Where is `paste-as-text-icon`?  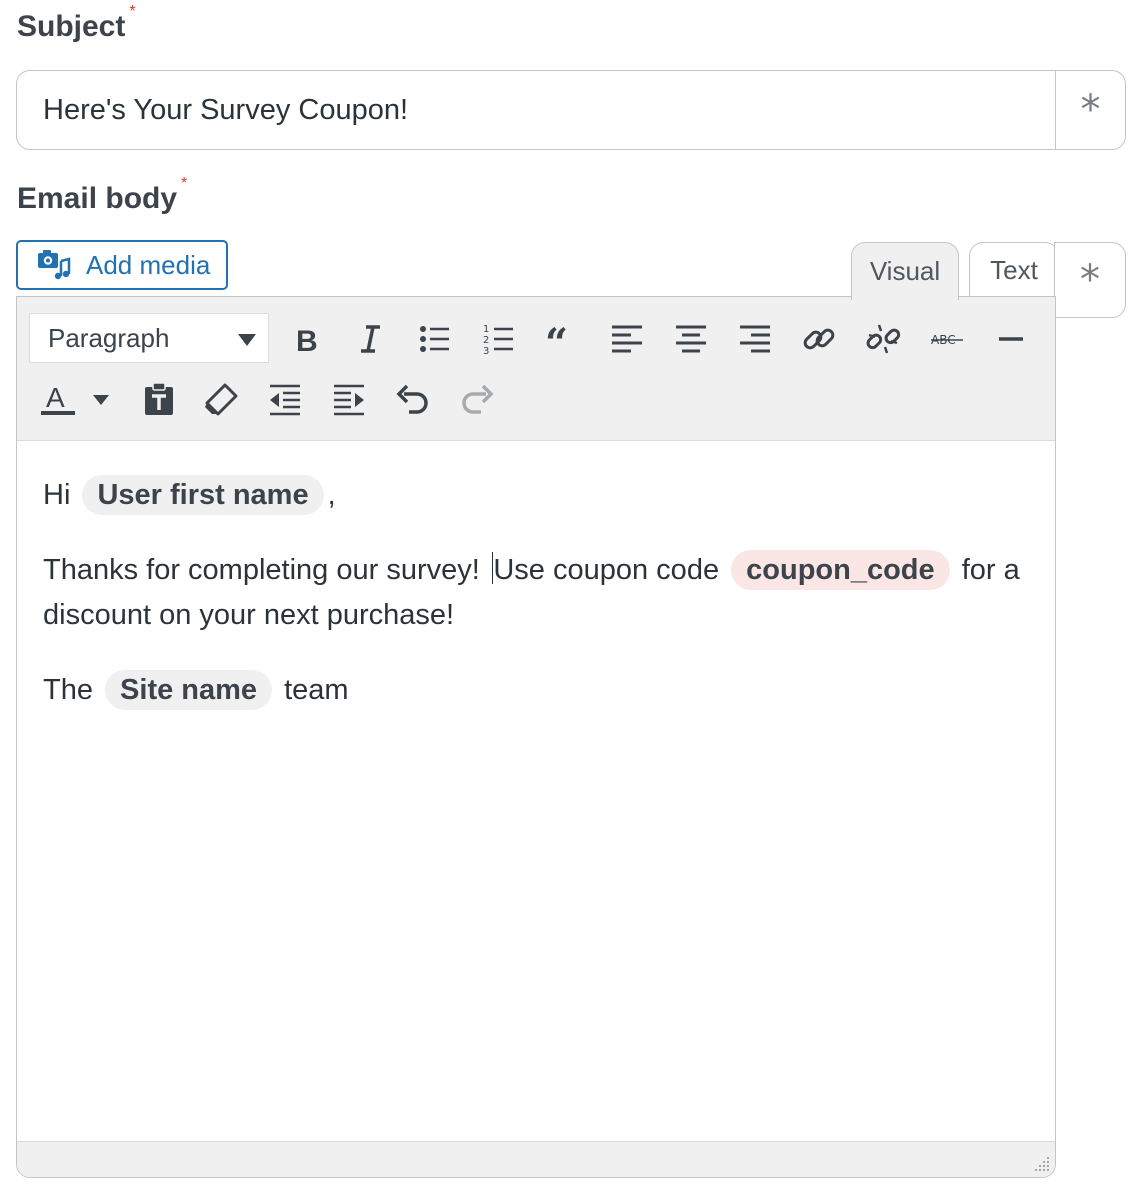
paste-as-text-icon is located at coordinates (159, 398).